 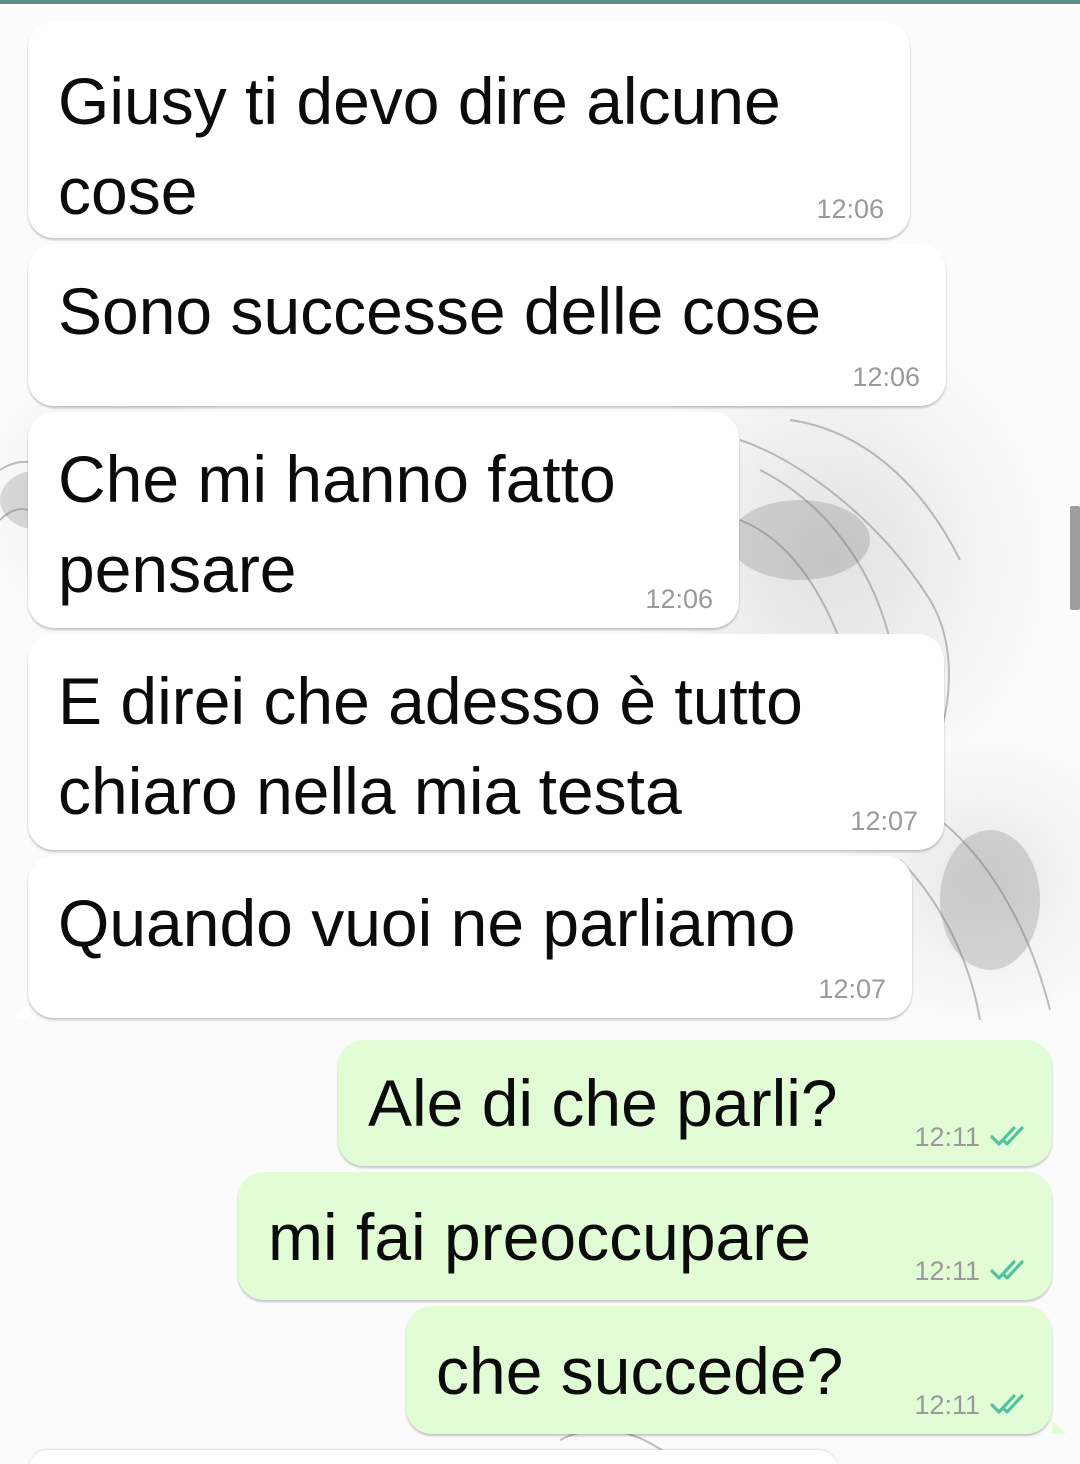 I want to click on message-bubble-outgoing: Ale di che parli? 12:11, so click(x=695, y=1103).